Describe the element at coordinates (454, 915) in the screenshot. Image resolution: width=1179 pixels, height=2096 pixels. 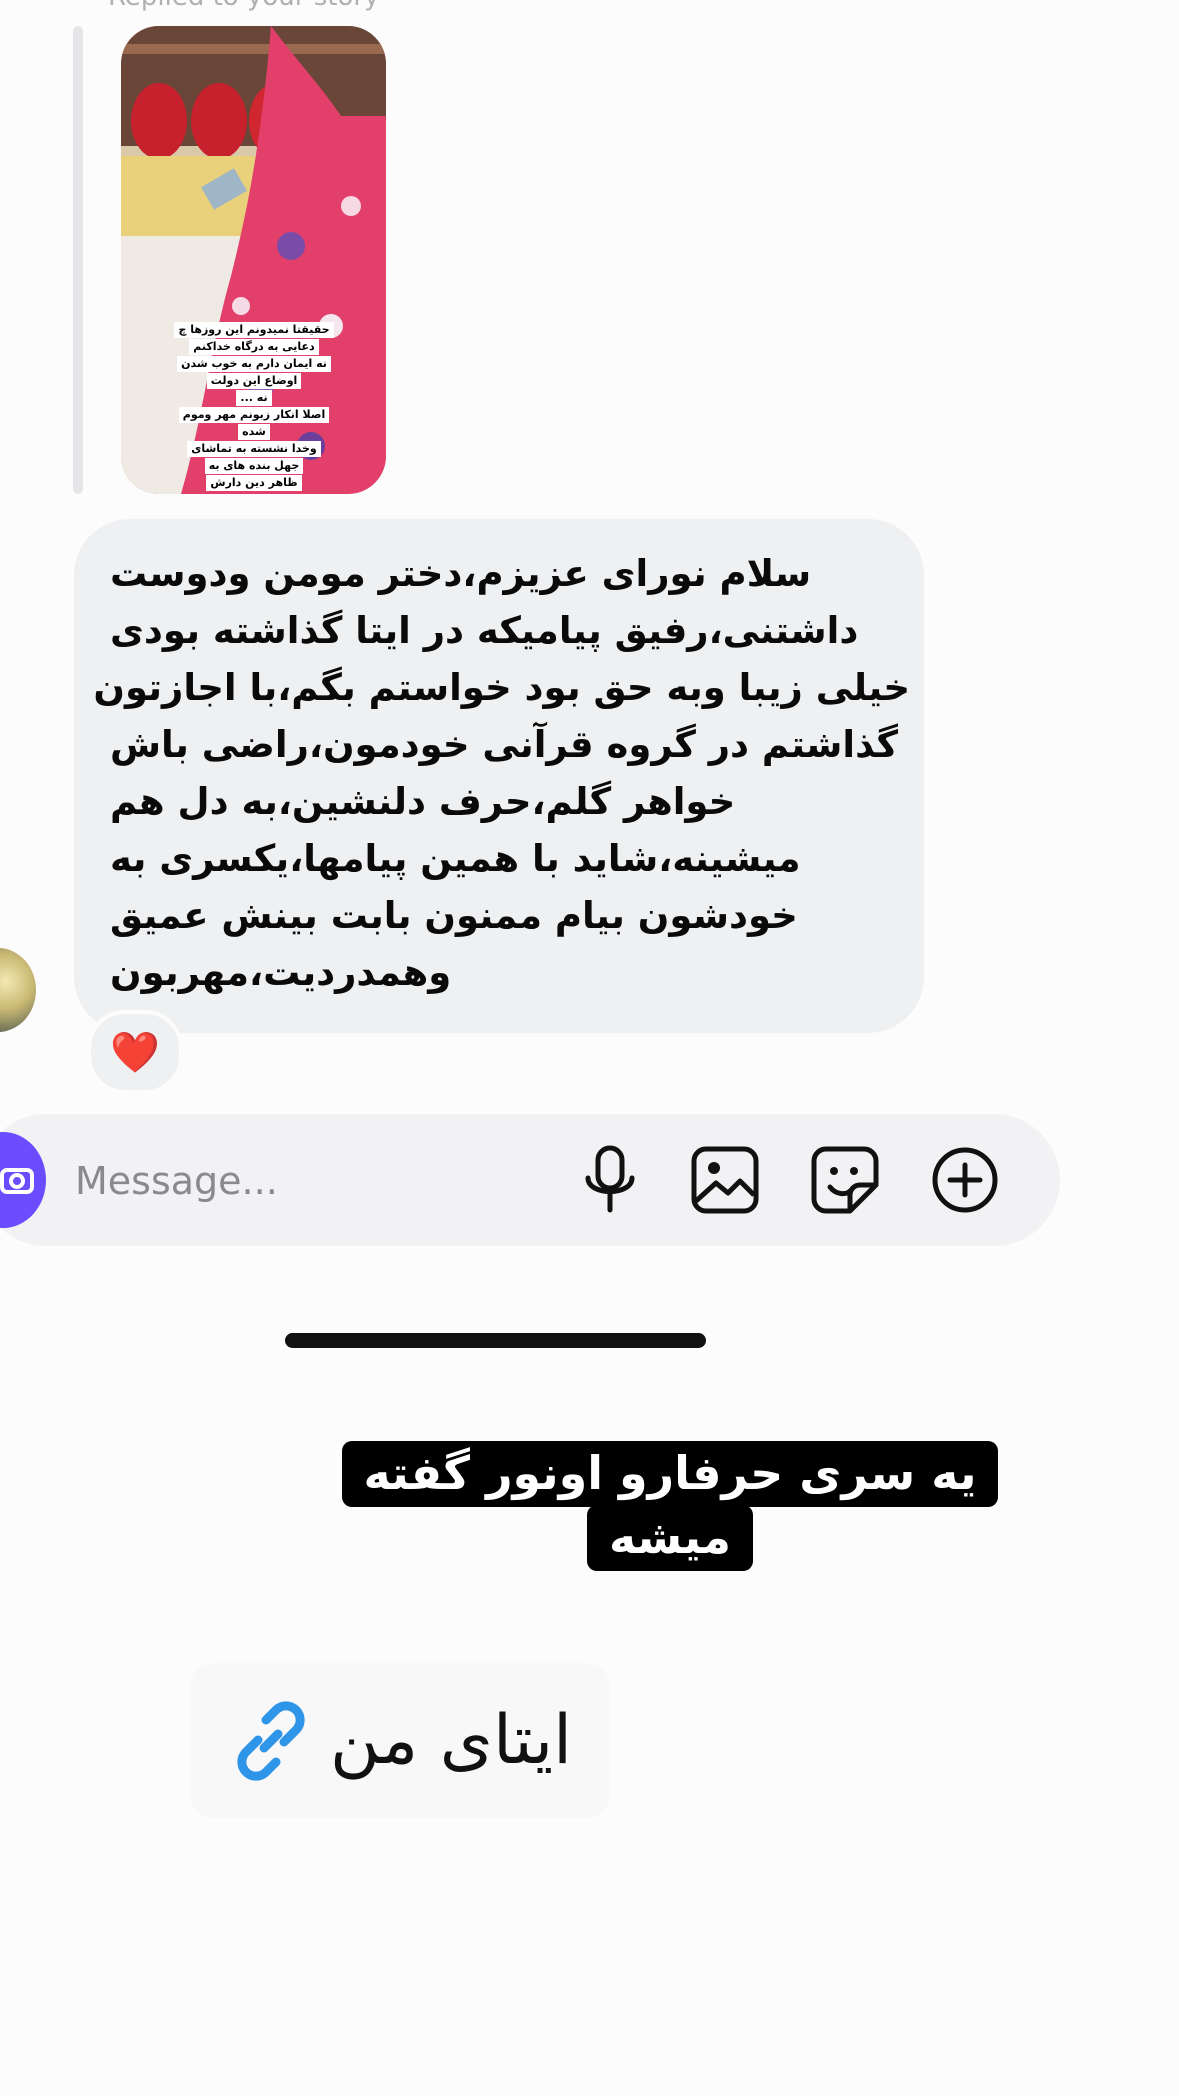
I see `message-line: خودشون بیام ممنون بابت بینش عمیق` at that location.